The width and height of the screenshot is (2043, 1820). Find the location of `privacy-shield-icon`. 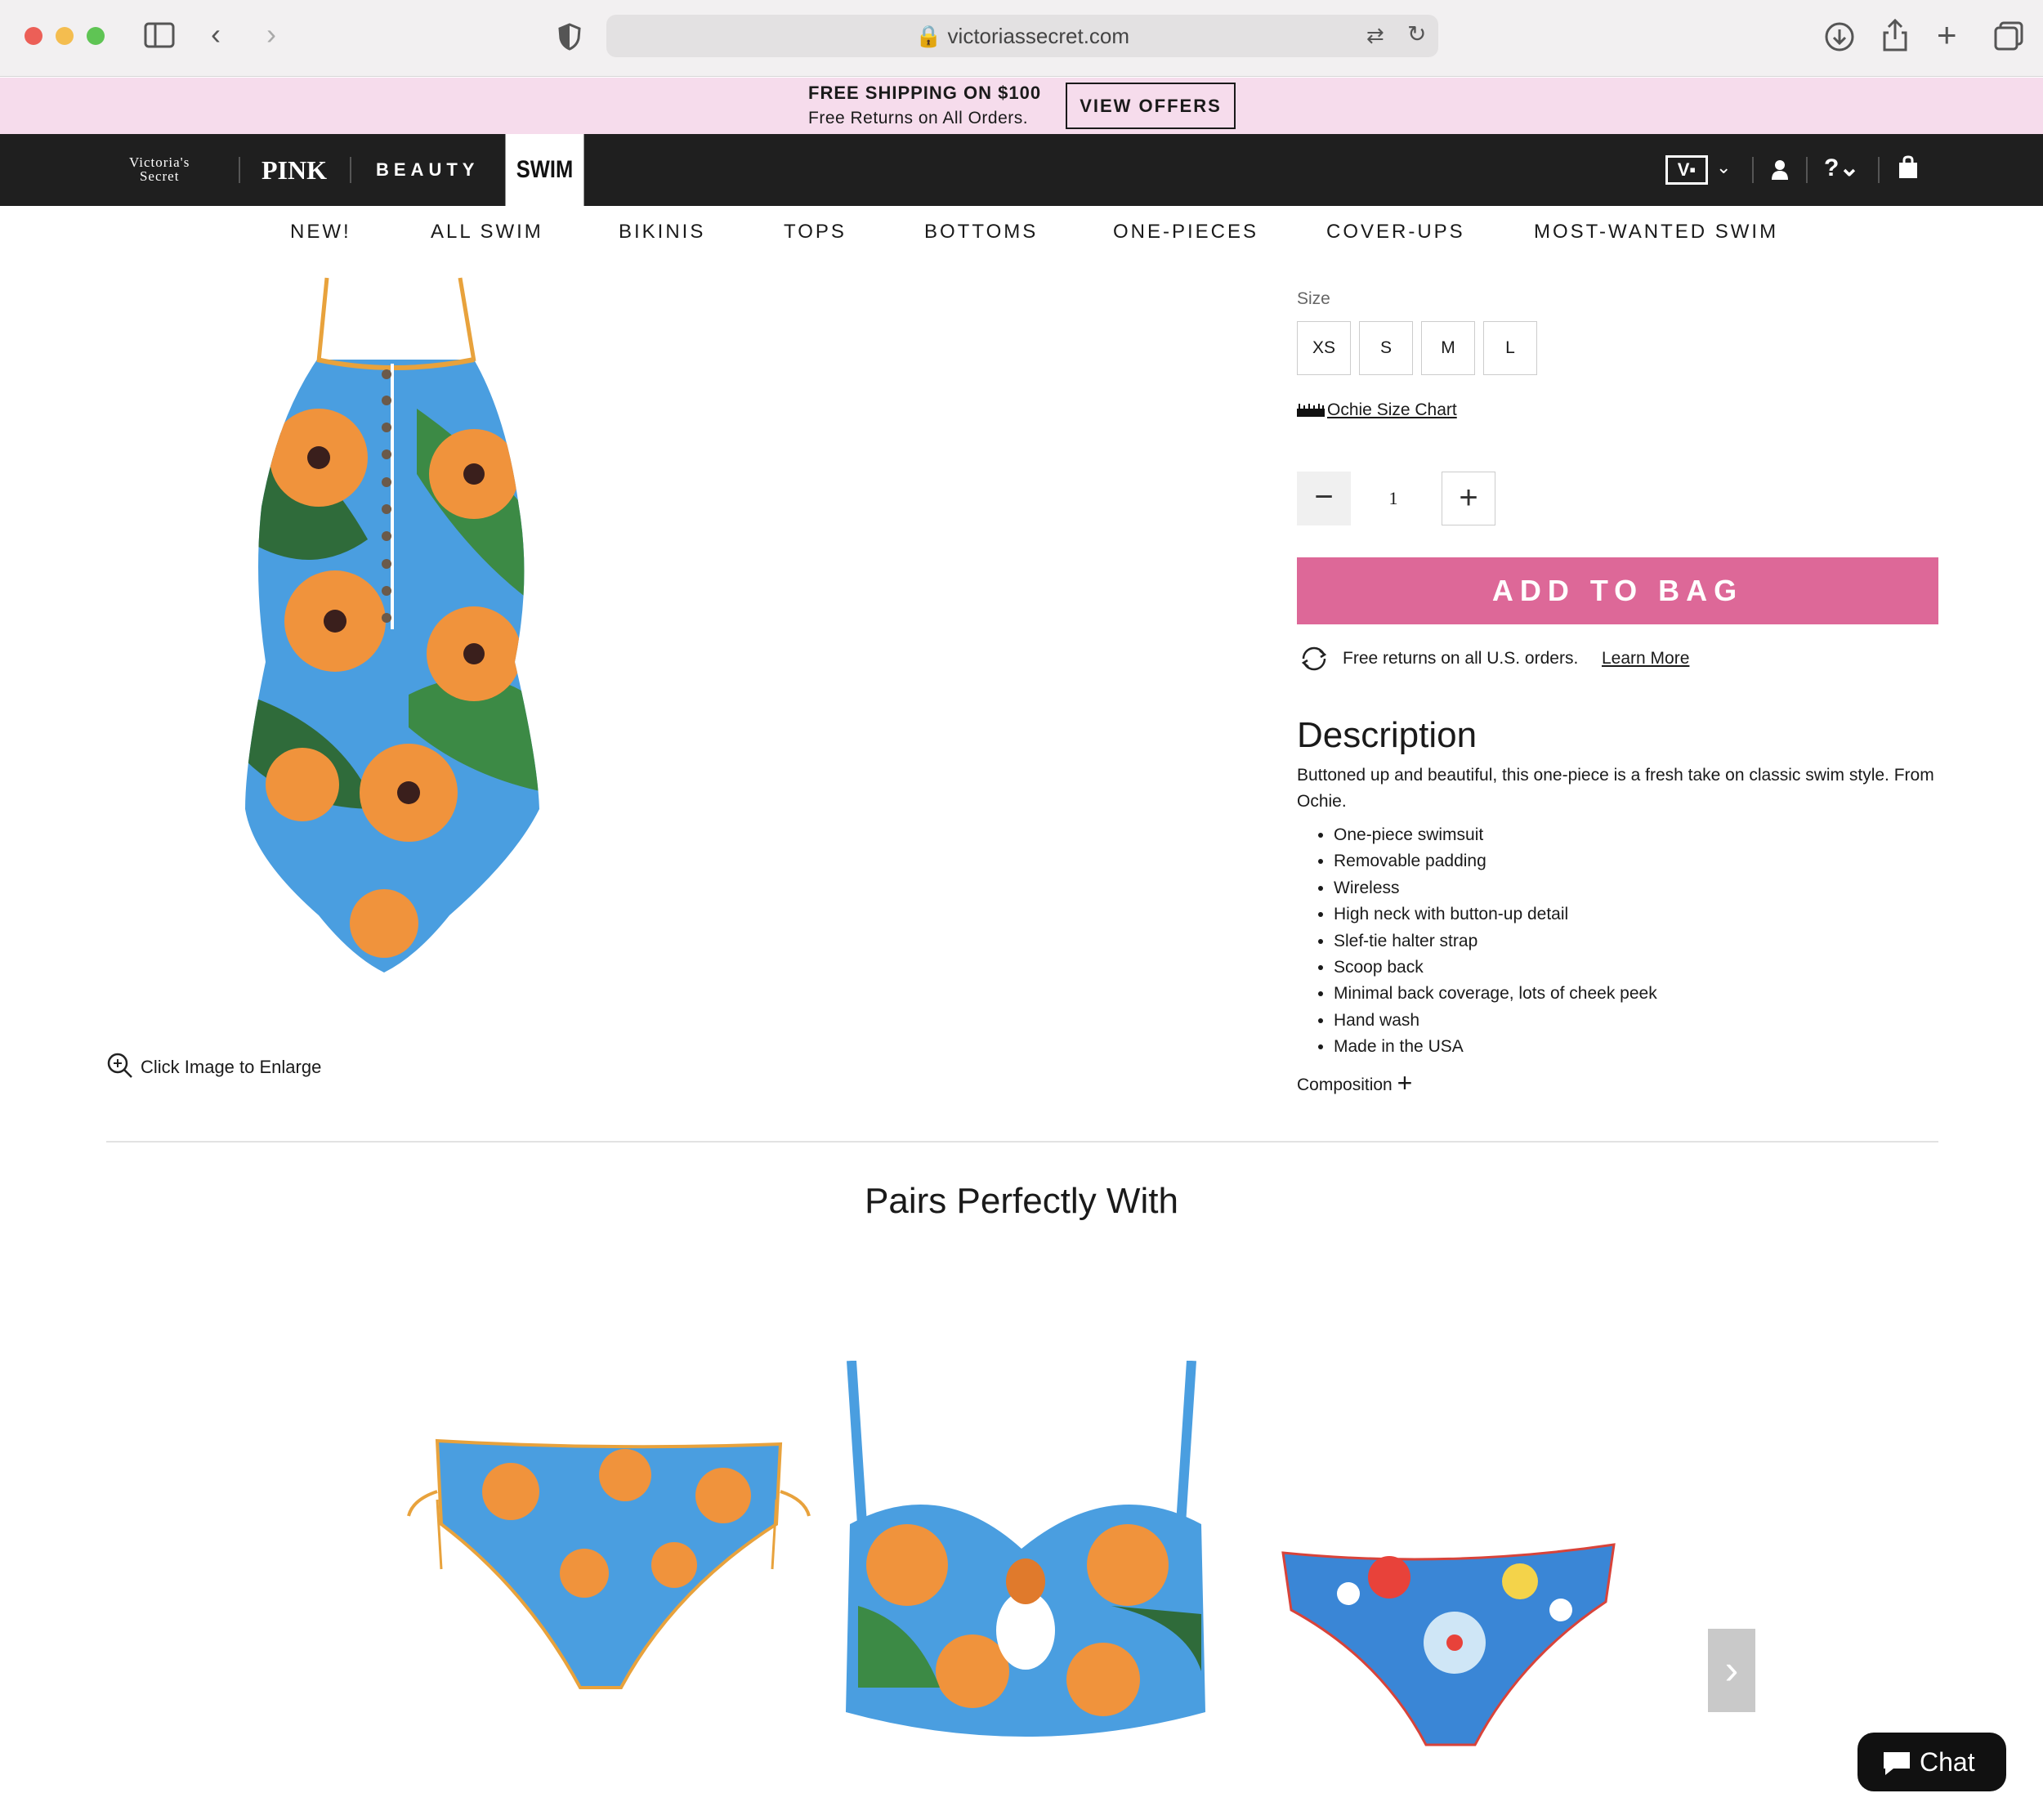

privacy-shield-icon is located at coordinates (569, 37).